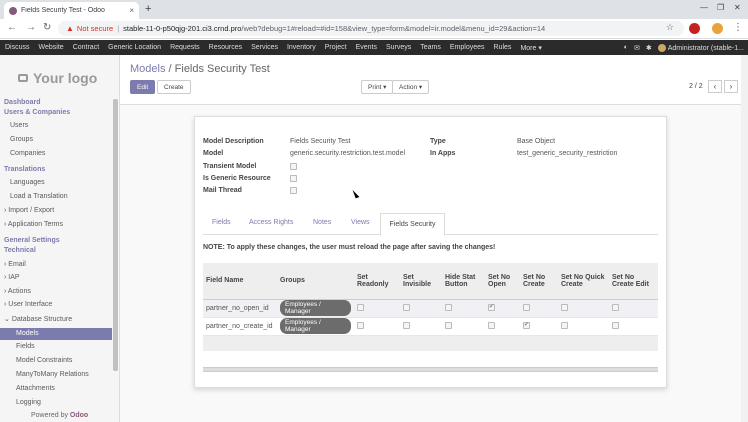 The width and height of the screenshot is (748, 422). What do you see at coordinates (143, 87) in the screenshot?
I see `edit-button: Edit` at bounding box center [143, 87].